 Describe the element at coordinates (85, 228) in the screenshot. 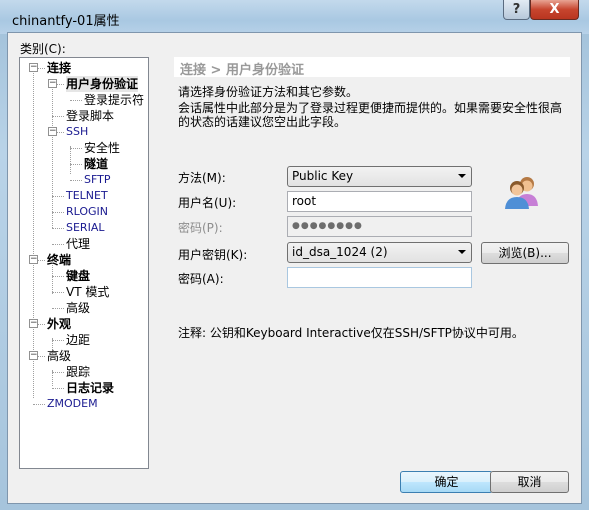

I see `tree-item: SERIAL` at that location.